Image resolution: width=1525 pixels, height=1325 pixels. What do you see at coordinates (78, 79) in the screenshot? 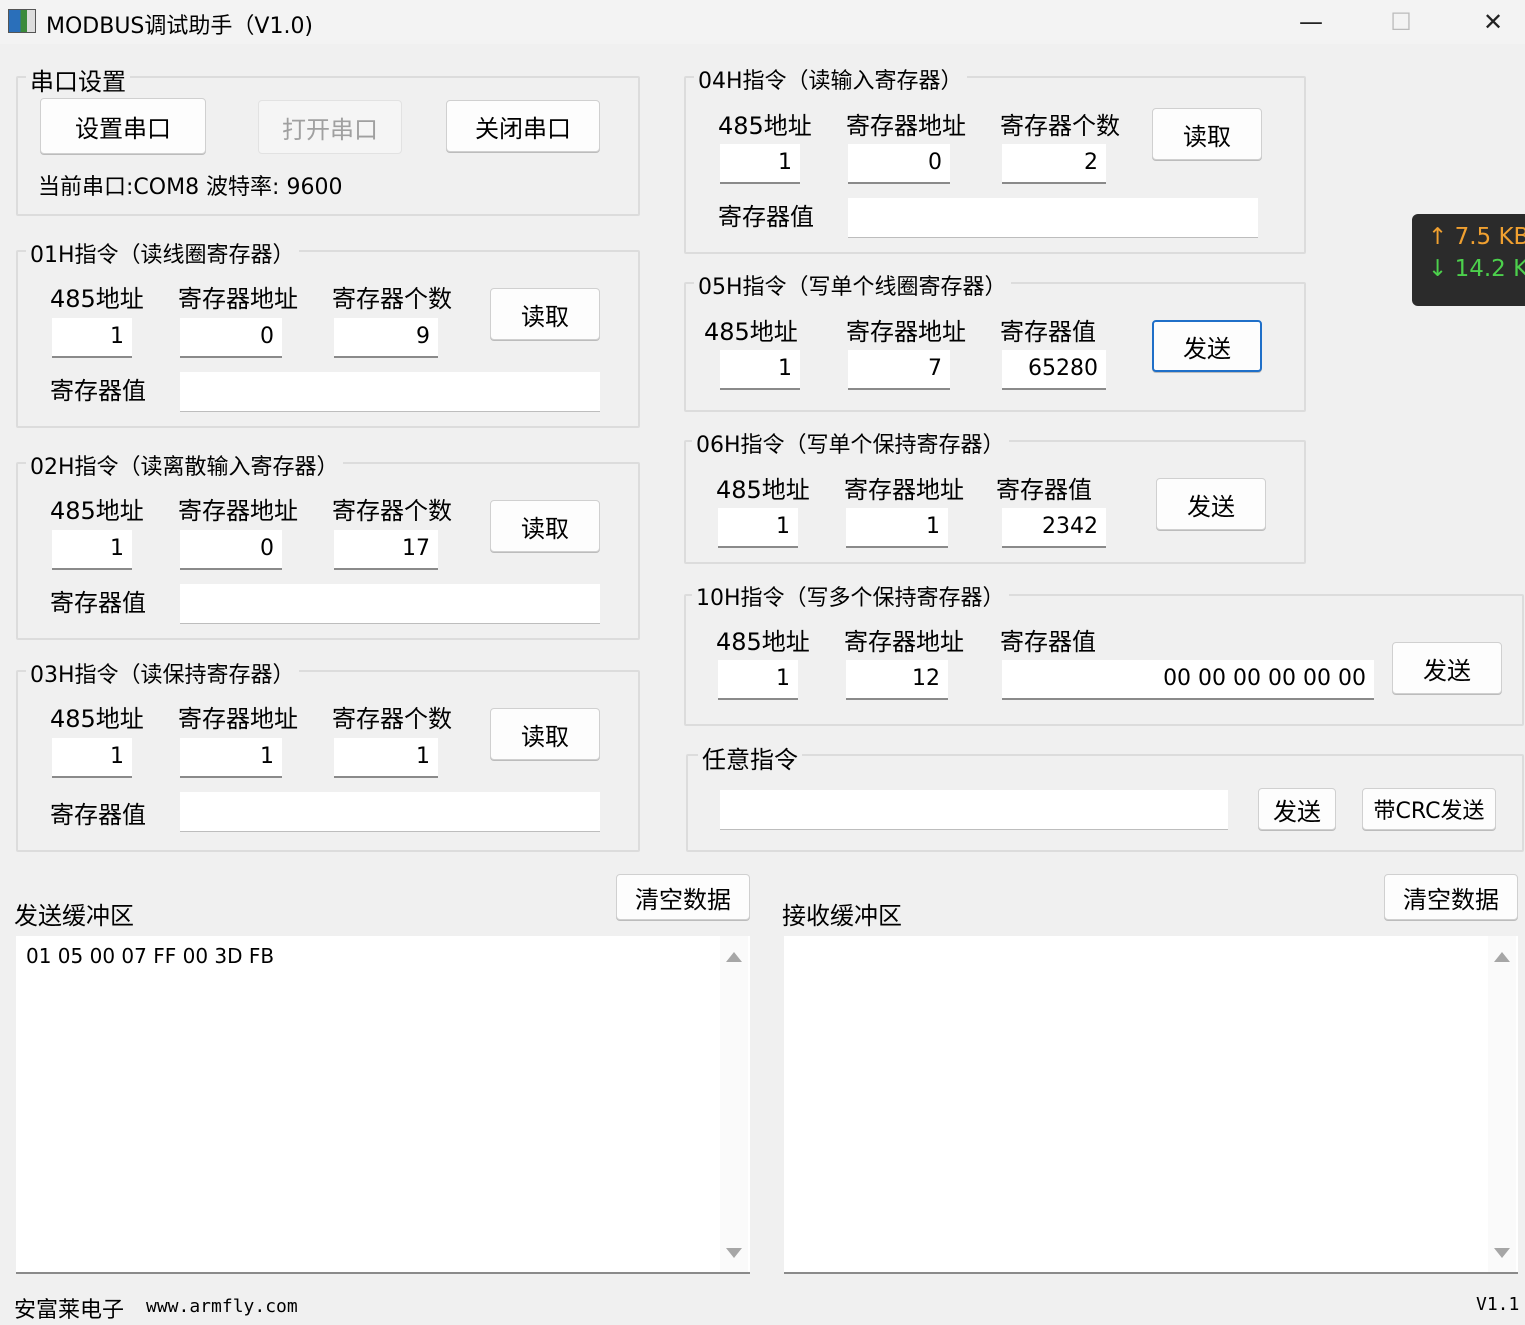
I see `serial-settings-legend: 串口设置` at bounding box center [78, 79].